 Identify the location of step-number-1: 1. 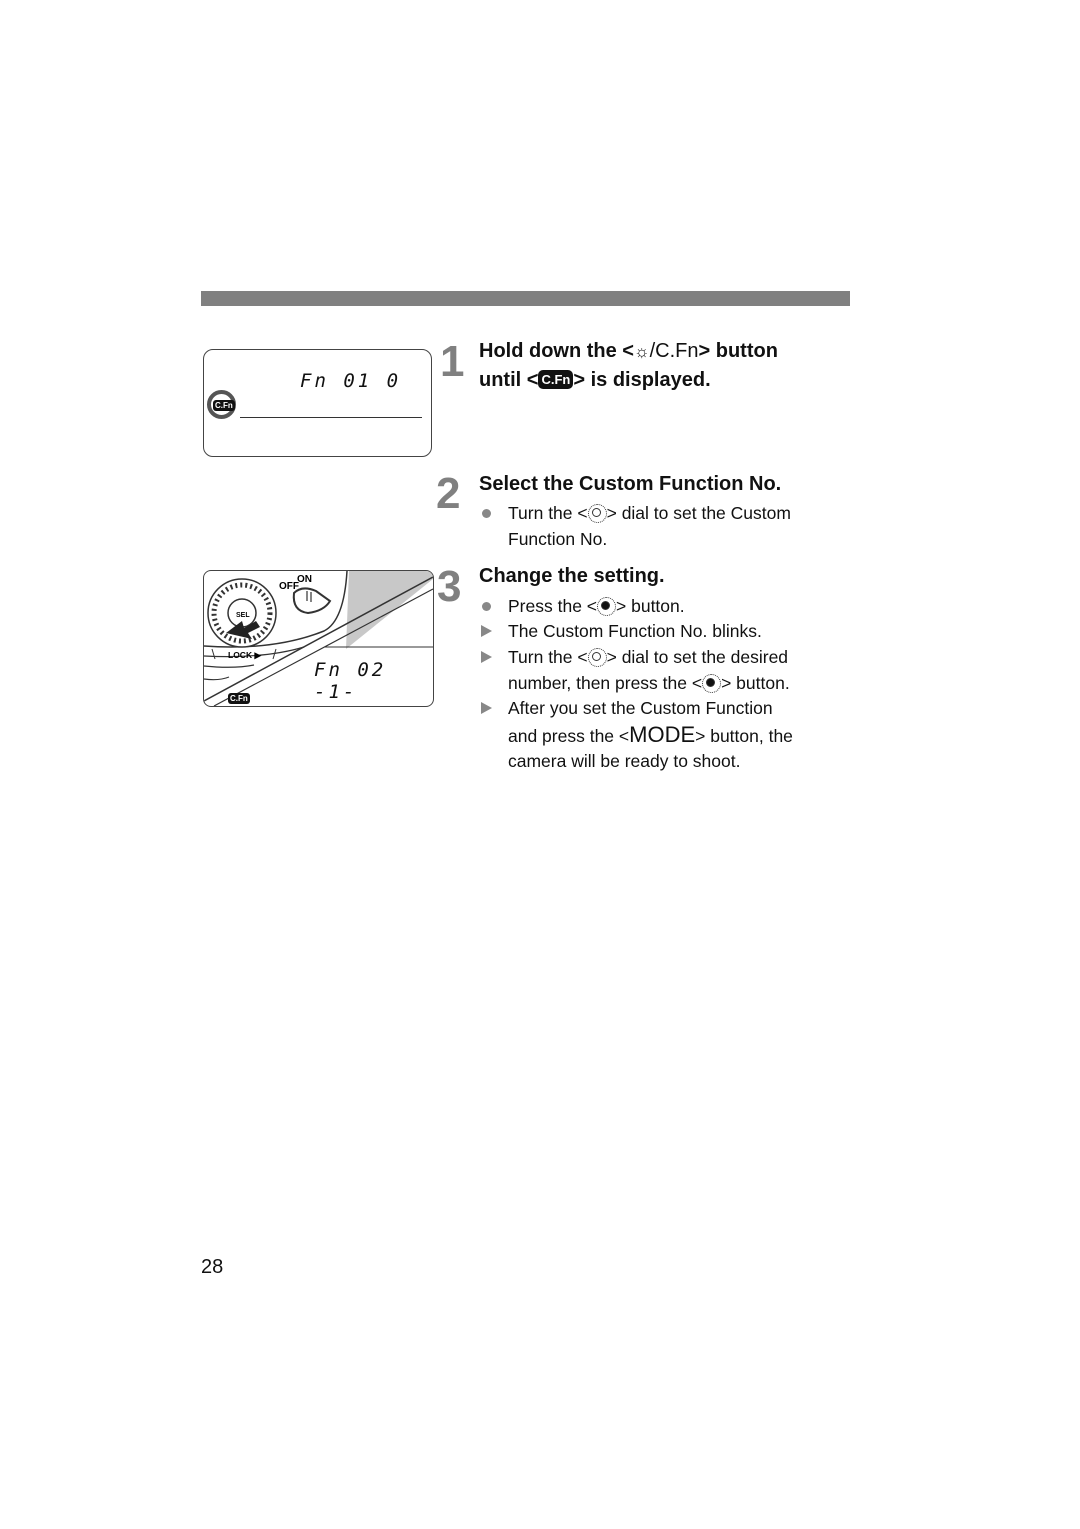
(452, 361).